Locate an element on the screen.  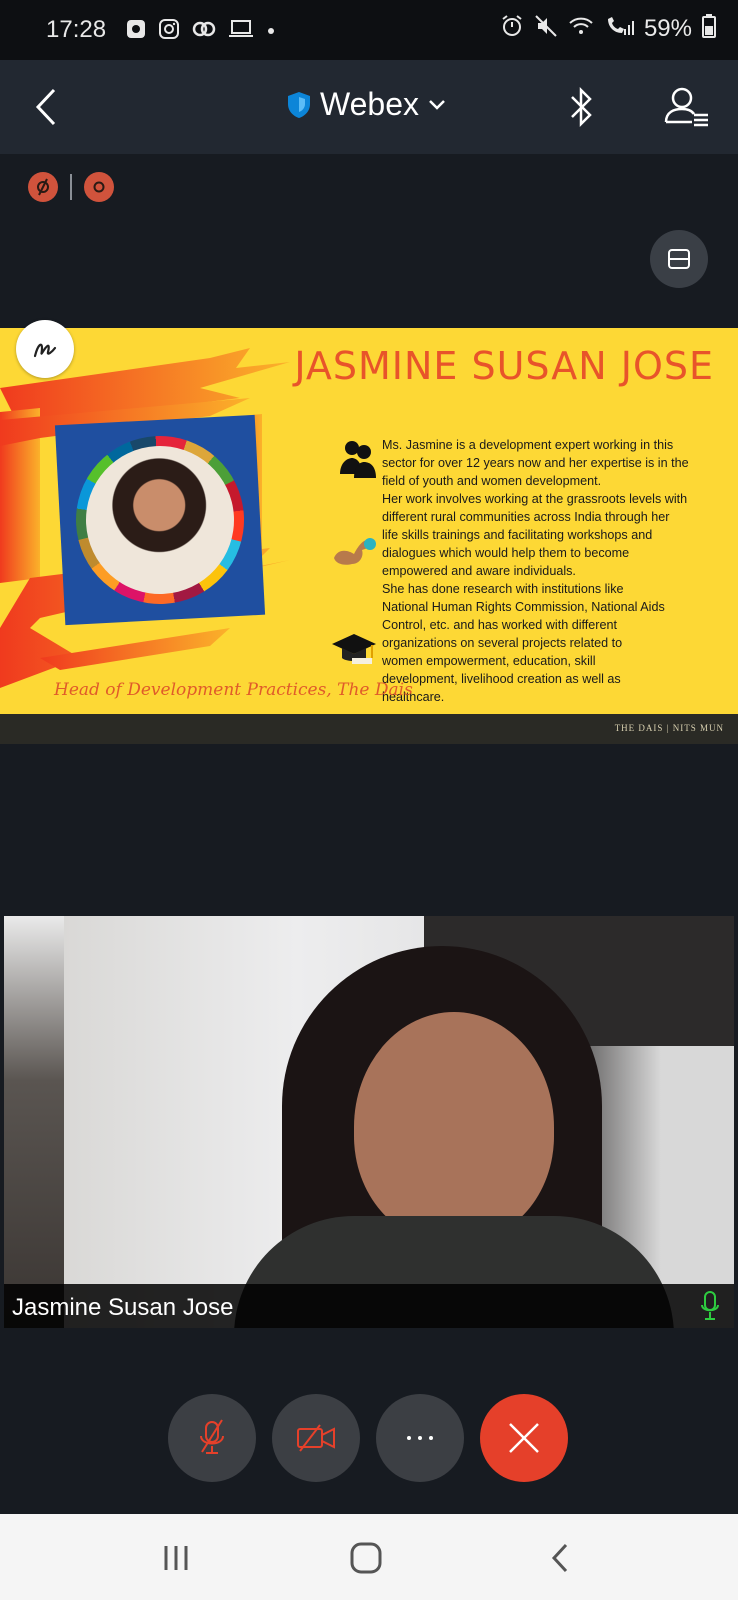
slide-caption: Head of Development Practices, The Dais is located at coordinates (233, 690).